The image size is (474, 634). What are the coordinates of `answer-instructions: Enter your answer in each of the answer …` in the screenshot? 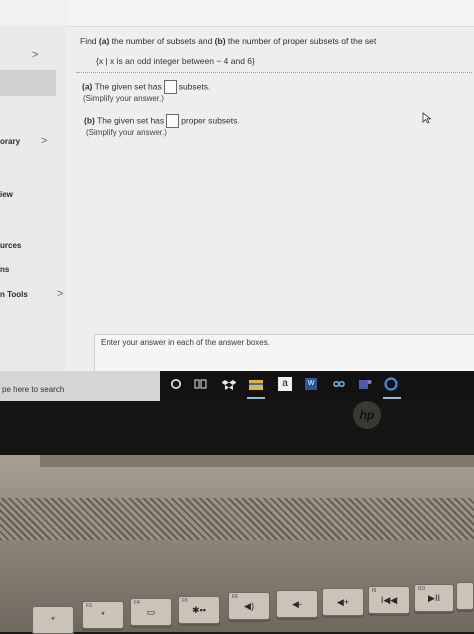 It's located at (185, 342).